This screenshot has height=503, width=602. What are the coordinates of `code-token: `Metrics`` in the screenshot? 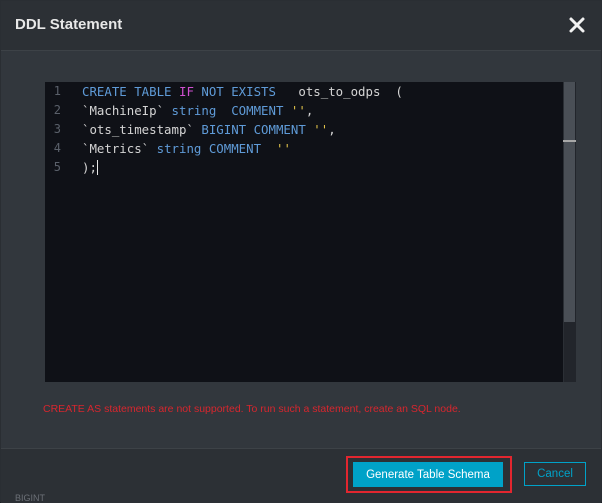 It's located at (119, 148).